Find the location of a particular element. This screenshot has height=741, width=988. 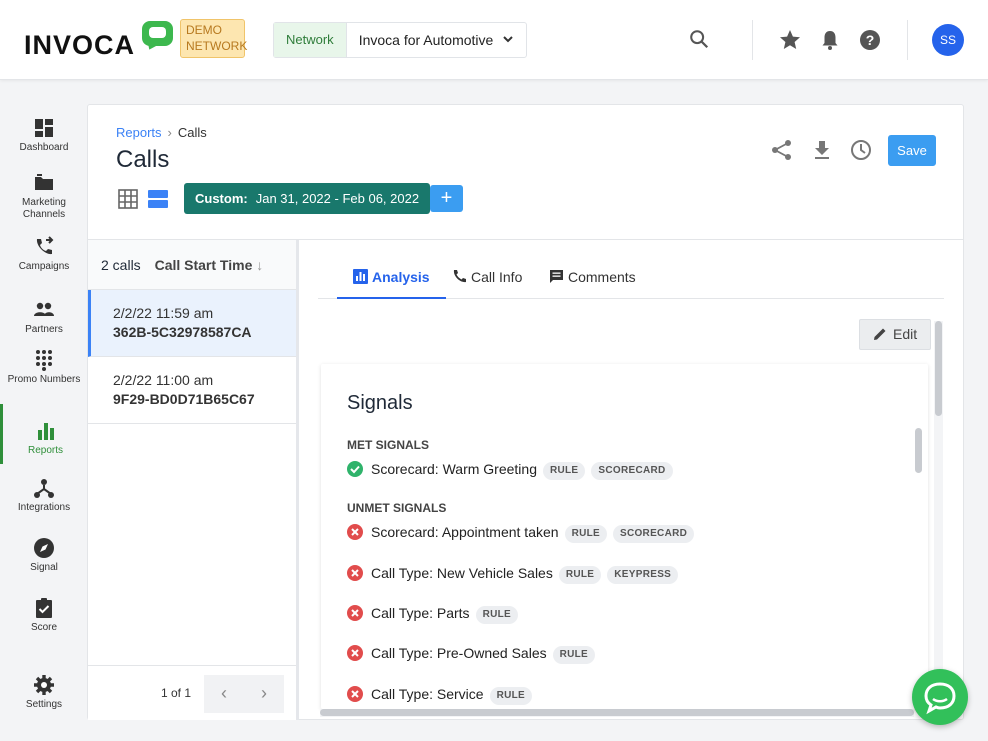

sort-label: Call Start Time is located at coordinates (203, 265).